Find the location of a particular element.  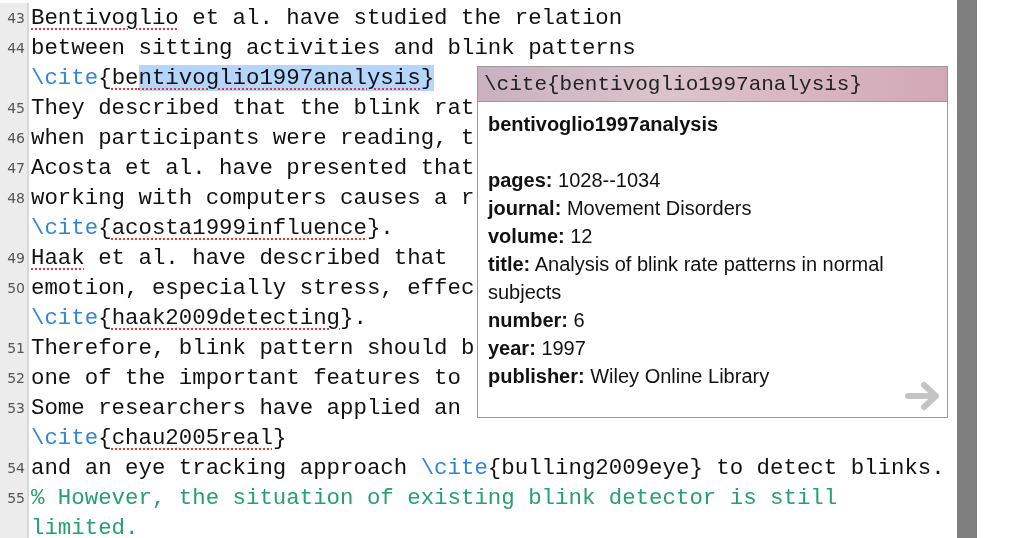

code-text: They described that the blink rat is located at coordinates (253, 108).